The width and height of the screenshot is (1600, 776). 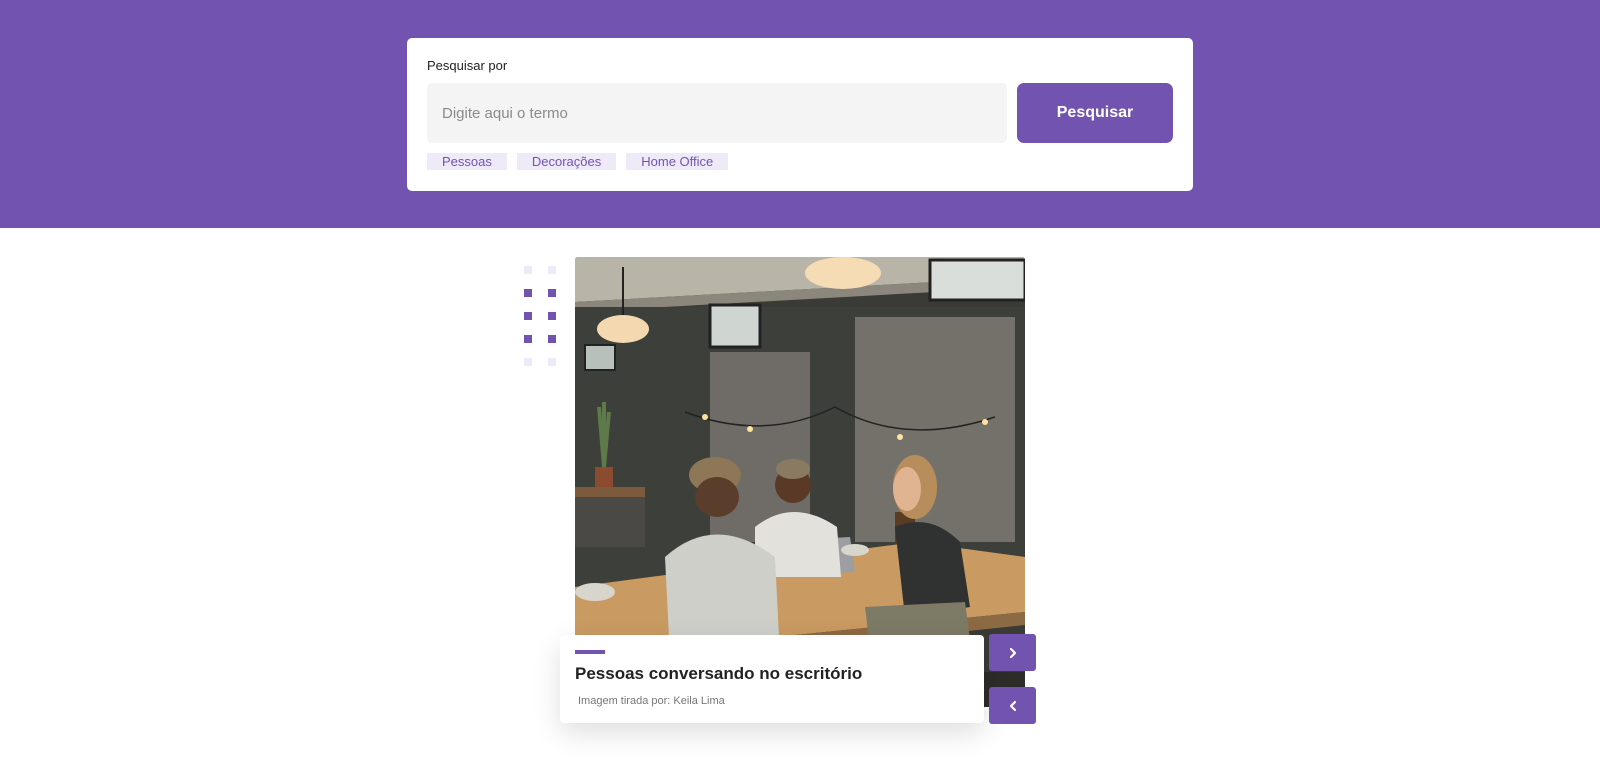 I want to click on next-slide-button, so click(x=1012, y=652).